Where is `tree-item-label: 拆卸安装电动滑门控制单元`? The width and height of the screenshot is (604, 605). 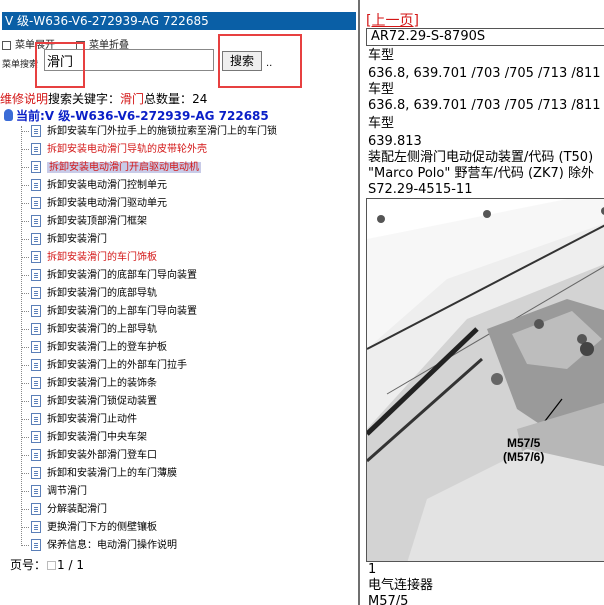
tree-item-label: 拆卸安装电动滑门控制单元 is located at coordinates (107, 185).